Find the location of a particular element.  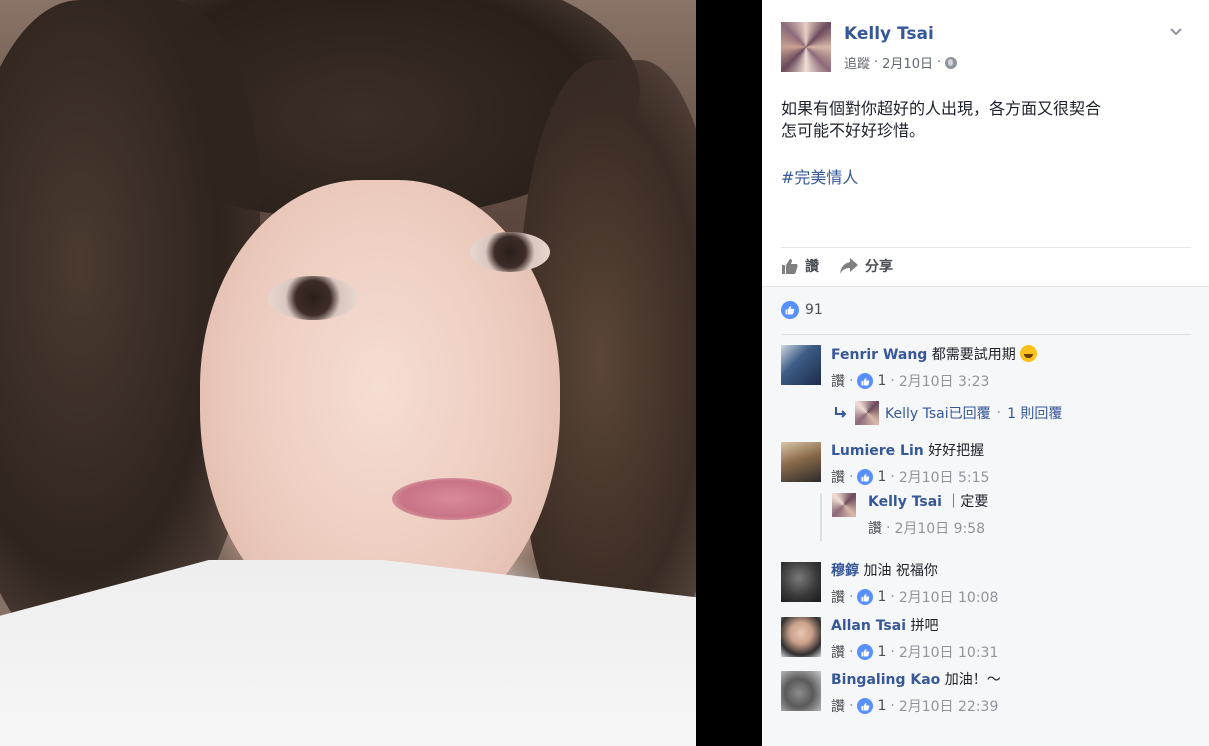

post-actions: 讚 分享 is located at coordinates (837, 266).